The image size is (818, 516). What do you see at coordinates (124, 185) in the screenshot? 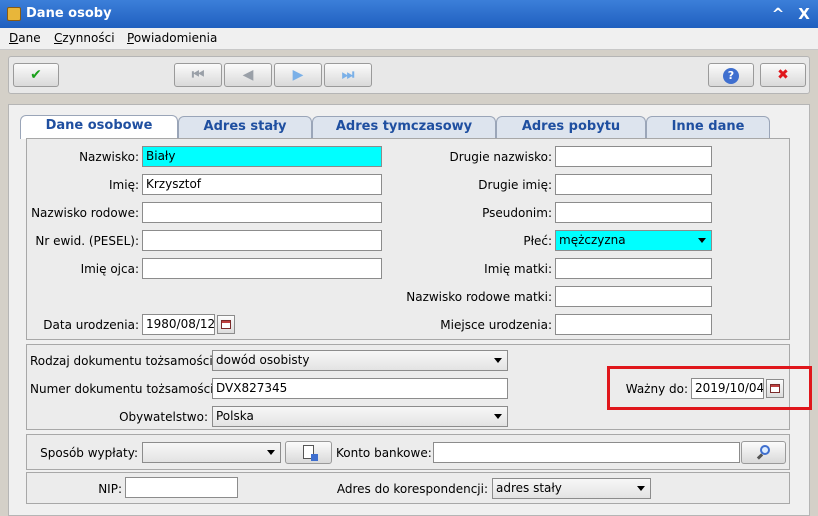
I see `first-name-label: Imię:` at bounding box center [124, 185].